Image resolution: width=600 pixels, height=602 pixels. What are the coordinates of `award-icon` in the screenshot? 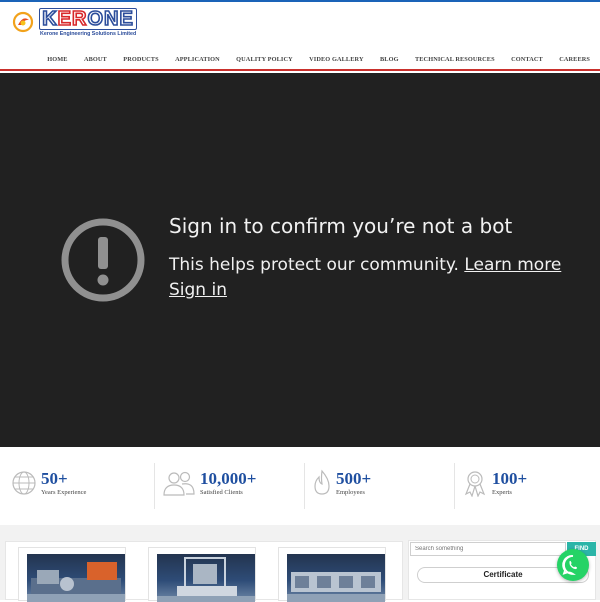 It's located at (475, 484).